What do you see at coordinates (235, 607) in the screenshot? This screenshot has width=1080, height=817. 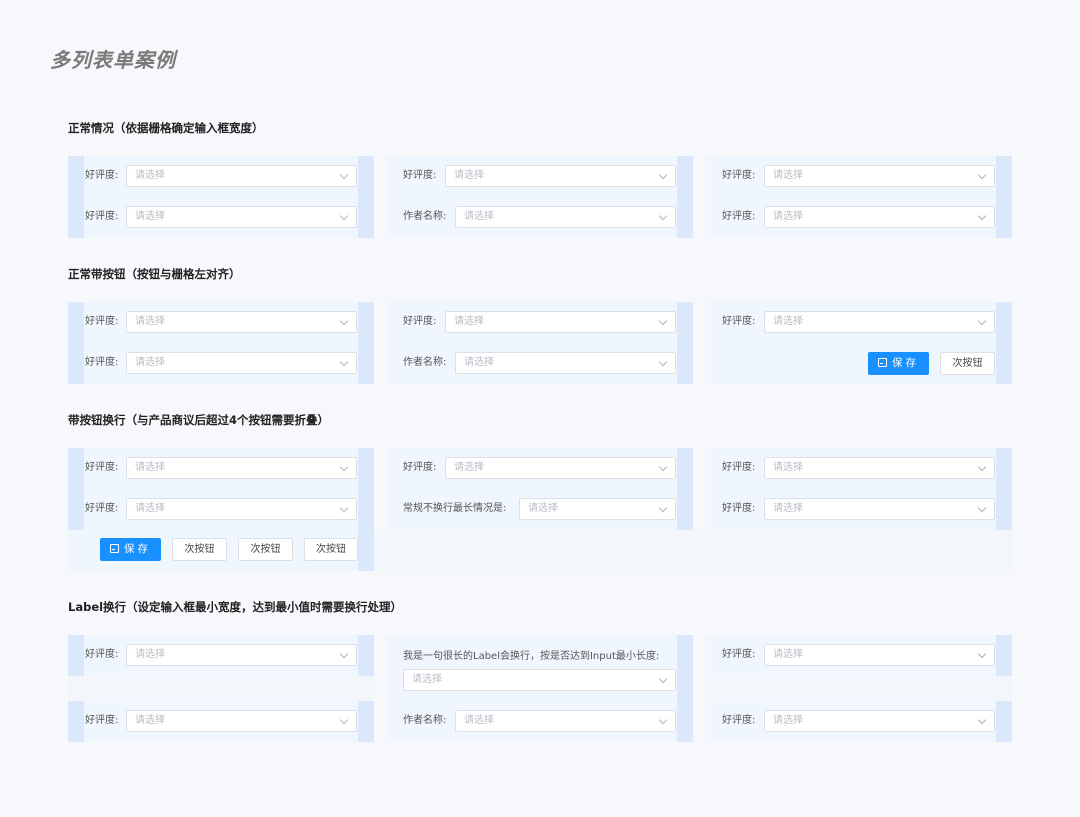 I see `section-title-label-wrap: Label换行（设定输入框最小宽度，达到最小值时需要换行处理）` at bounding box center [235, 607].